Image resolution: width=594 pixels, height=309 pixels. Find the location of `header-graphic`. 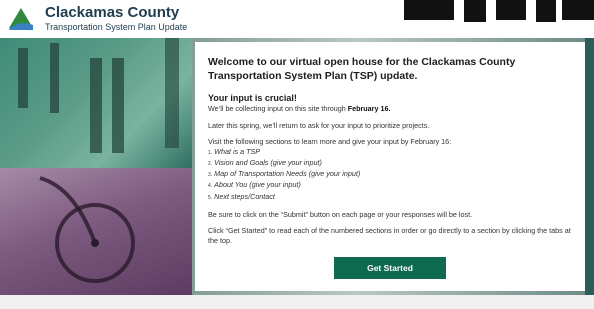

header-graphic is located at coordinates (499, 11).